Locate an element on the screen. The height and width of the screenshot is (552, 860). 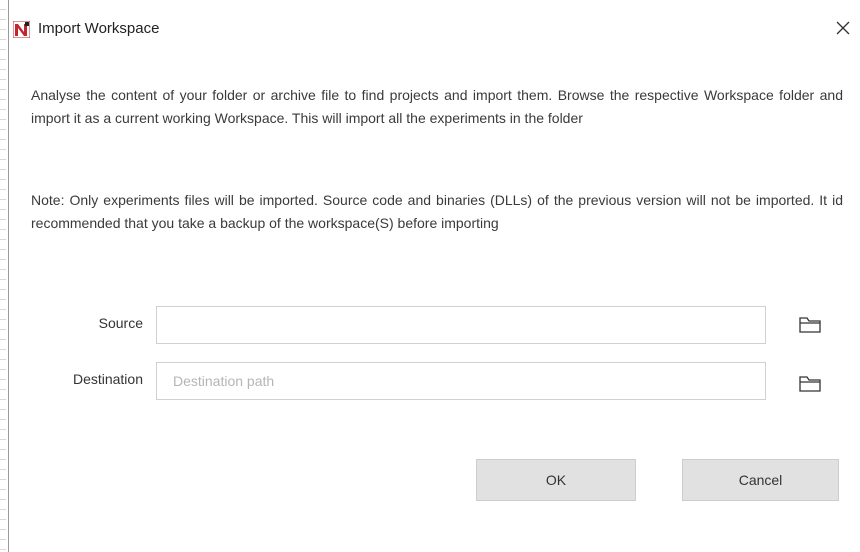
close-icon is located at coordinates (843, 28).